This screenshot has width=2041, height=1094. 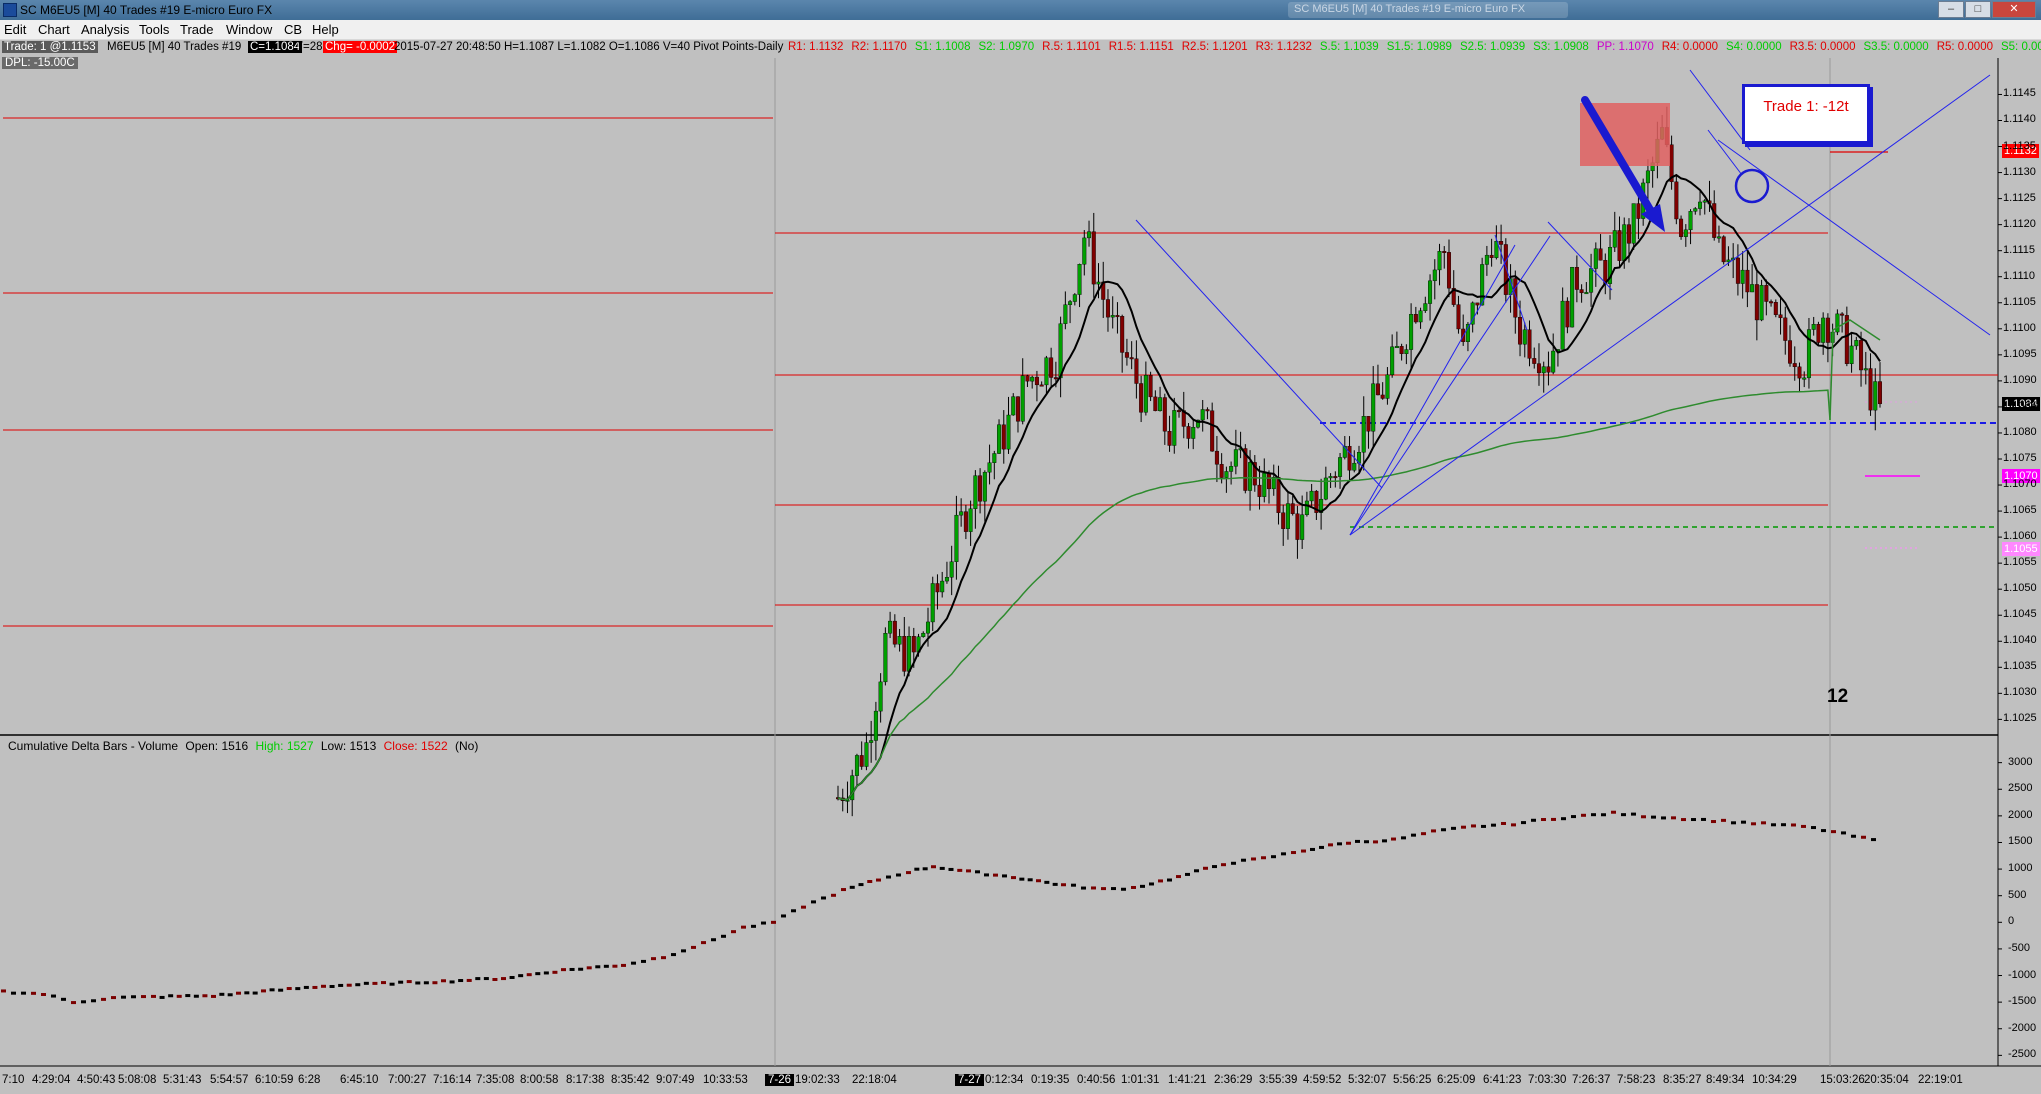 What do you see at coordinates (452, 1080) in the screenshot?
I see `time-axis-label: 7:16:14` at bounding box center [452, 1080].